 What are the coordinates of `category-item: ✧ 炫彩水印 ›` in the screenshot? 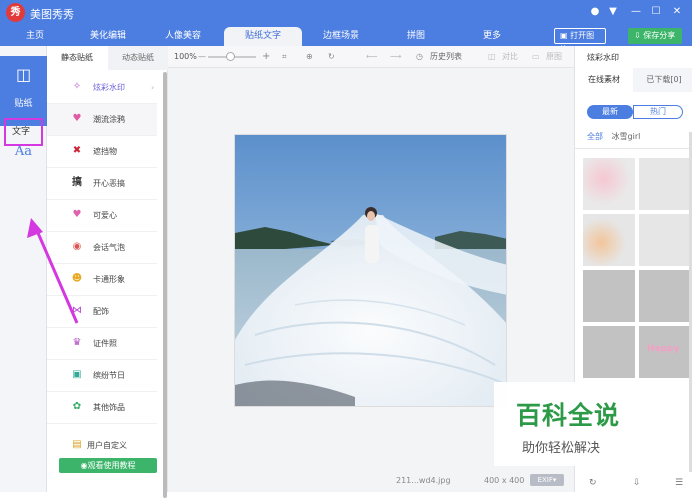 It's located at (102, 88).